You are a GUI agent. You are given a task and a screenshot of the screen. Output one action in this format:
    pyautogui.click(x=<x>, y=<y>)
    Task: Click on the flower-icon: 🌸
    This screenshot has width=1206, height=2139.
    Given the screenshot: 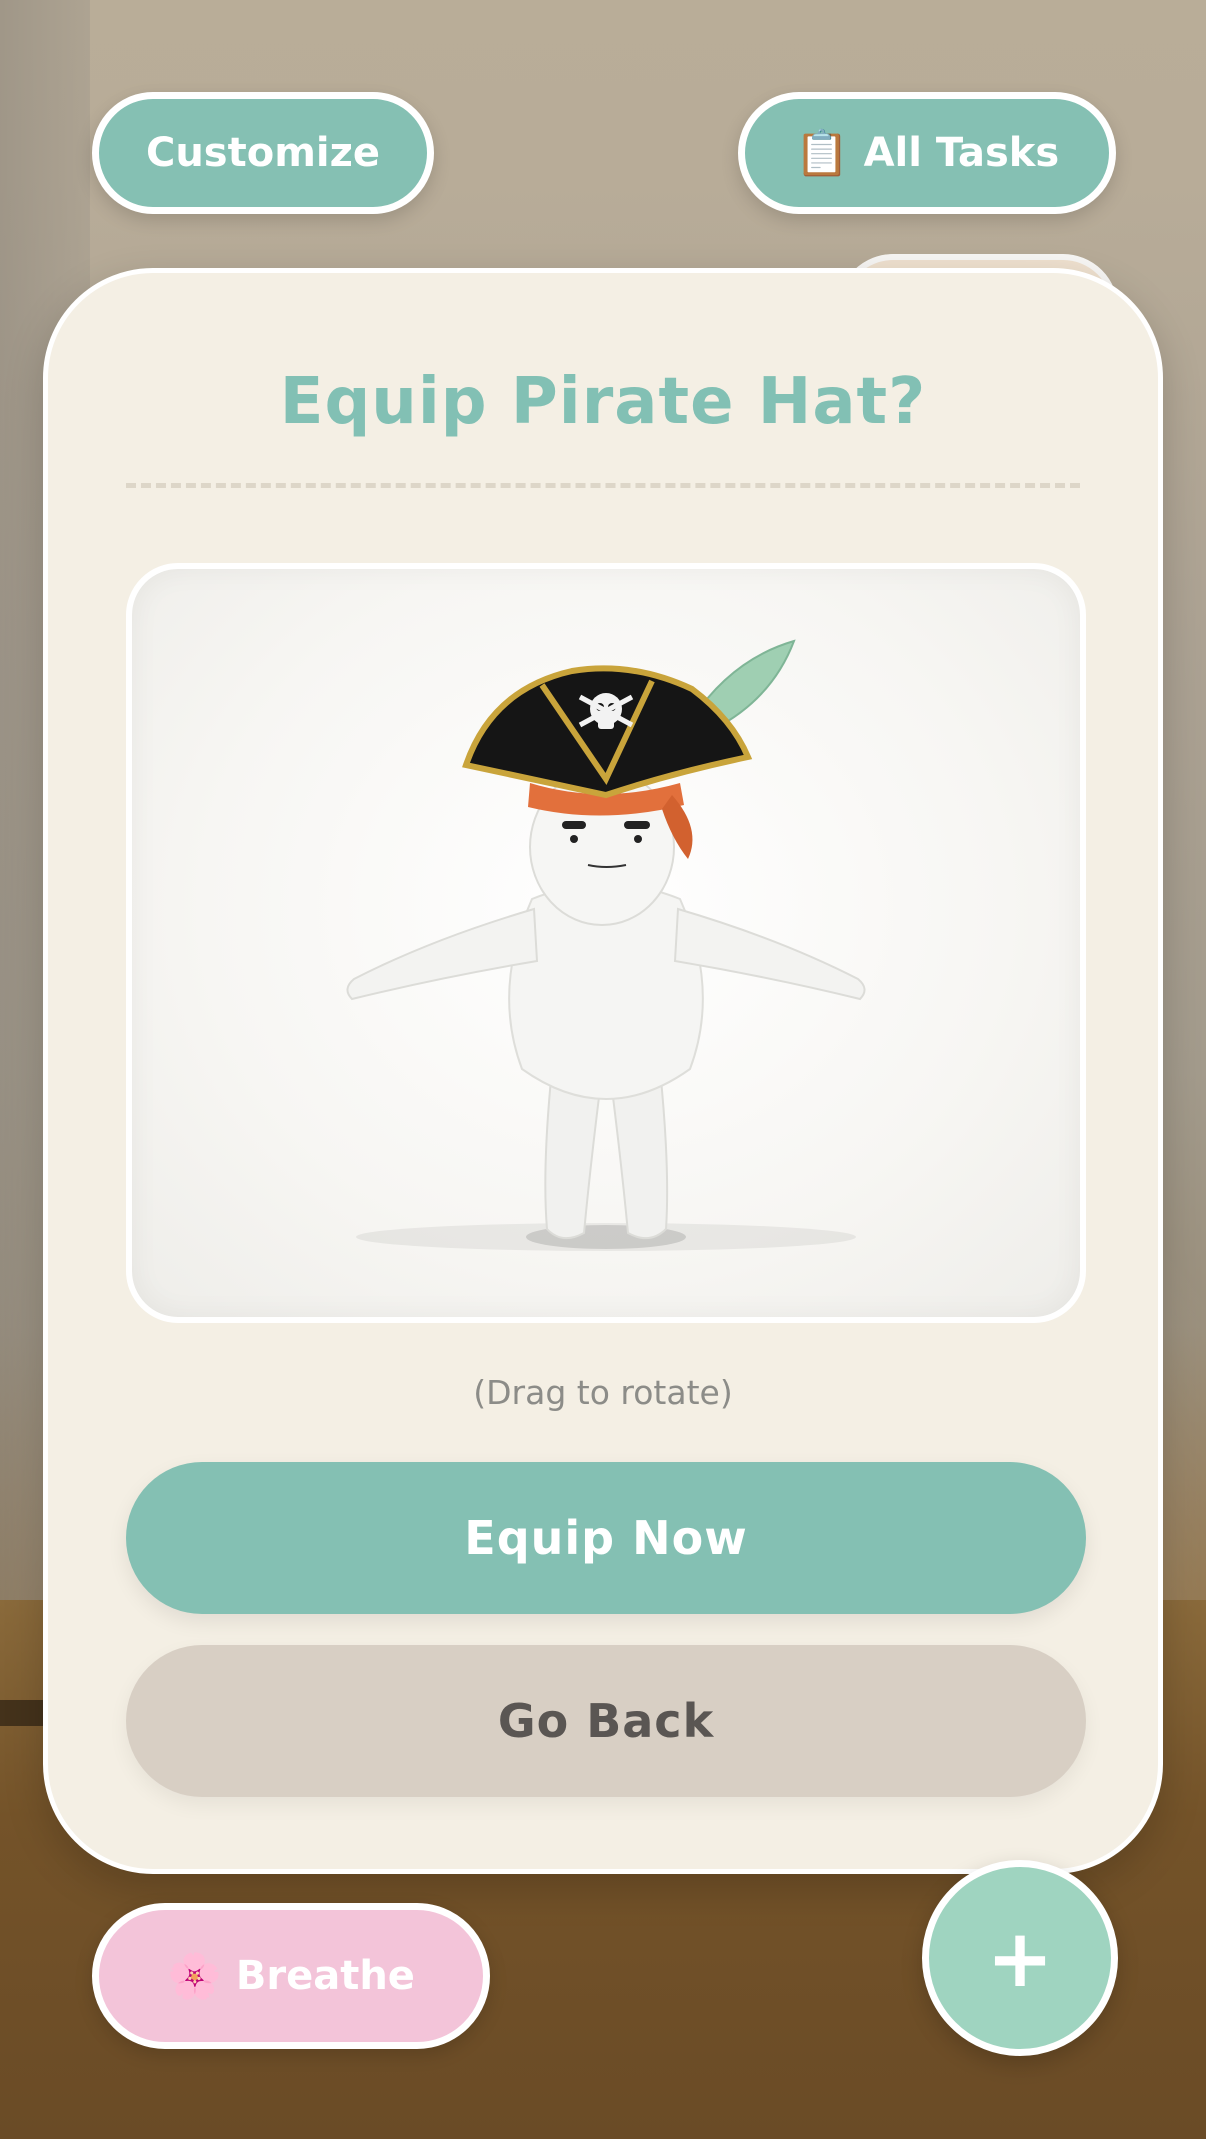 What is the action you would take?
    pyautogui.click(x=194, y=1976)
    